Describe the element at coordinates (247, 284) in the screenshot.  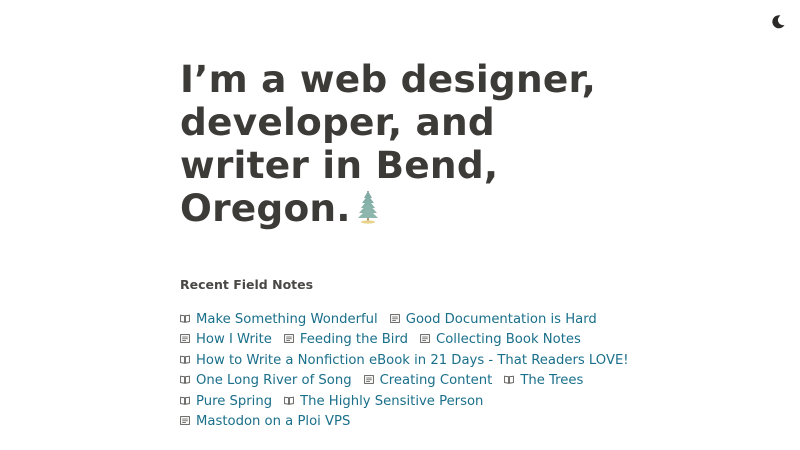
I see `recent-field-notes-heading: Recent Field Notes` at that location.